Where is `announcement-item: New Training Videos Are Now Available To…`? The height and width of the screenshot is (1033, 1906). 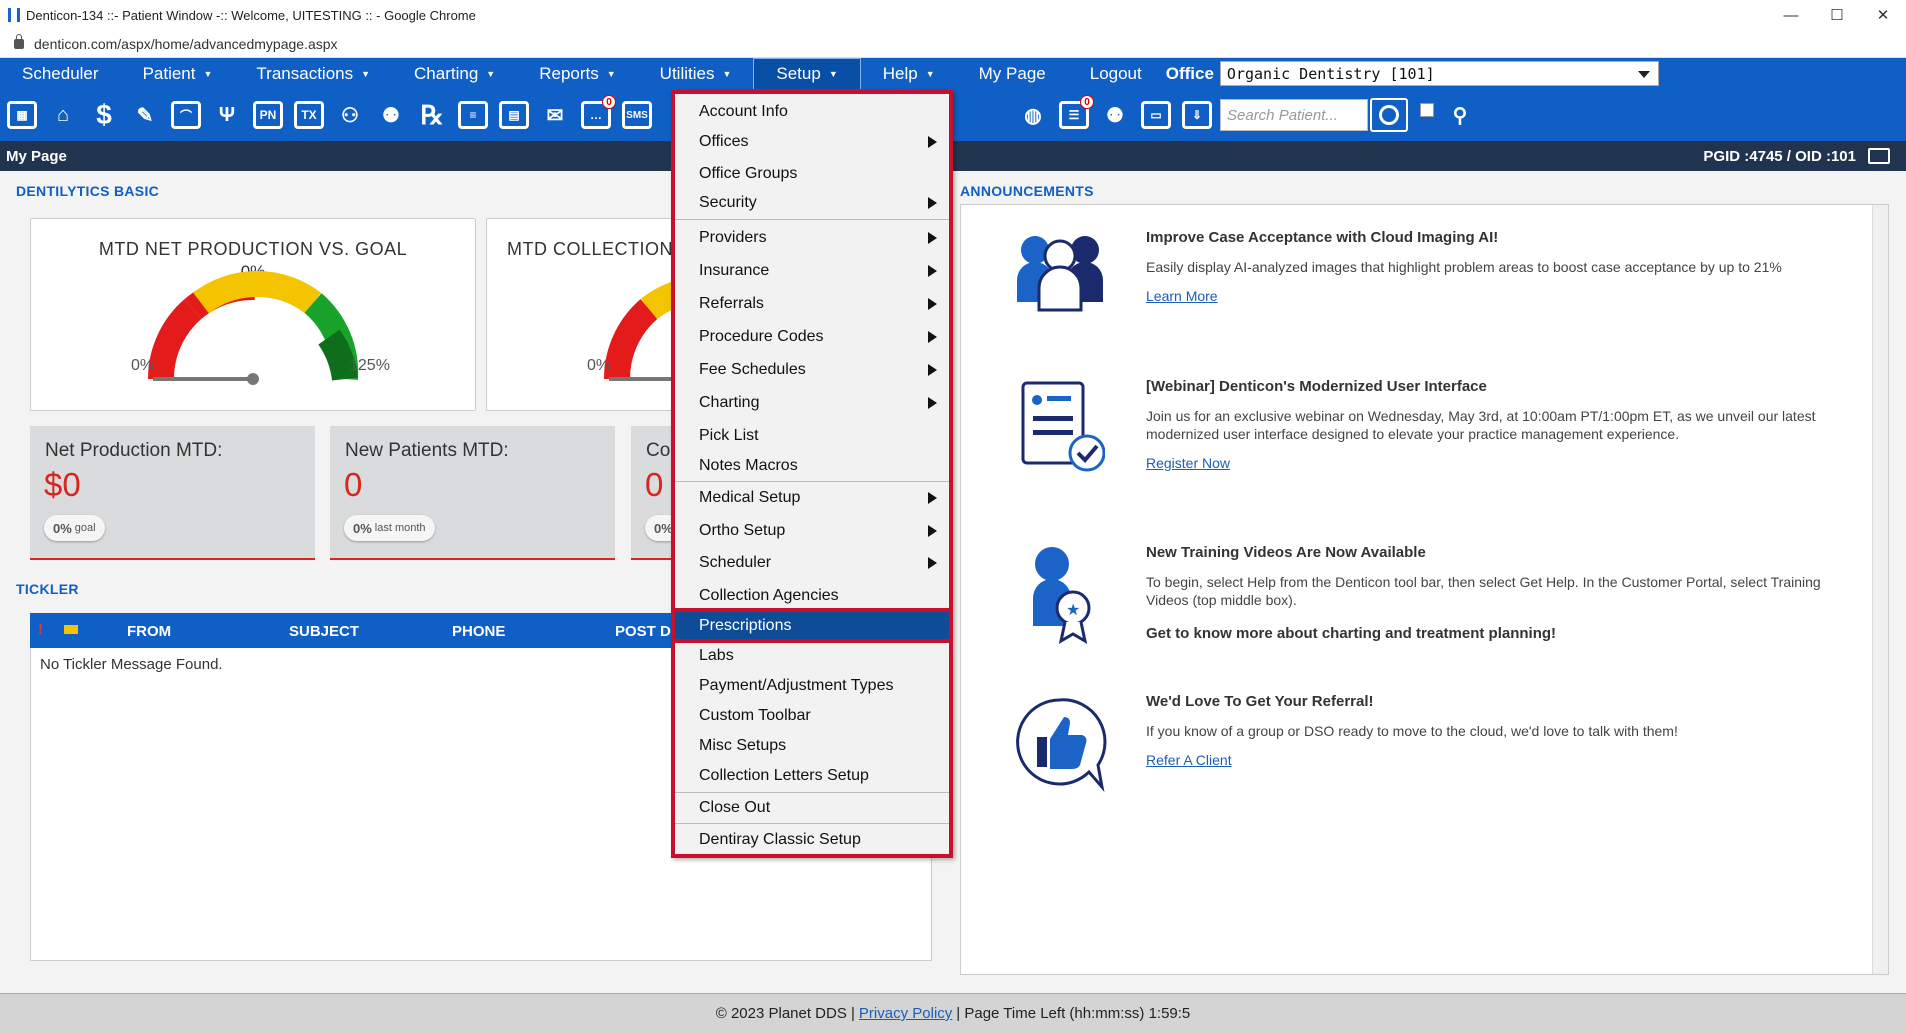 announcement-item: New Training Videos Are Now Available To… is located at coordinates (1496, 593).